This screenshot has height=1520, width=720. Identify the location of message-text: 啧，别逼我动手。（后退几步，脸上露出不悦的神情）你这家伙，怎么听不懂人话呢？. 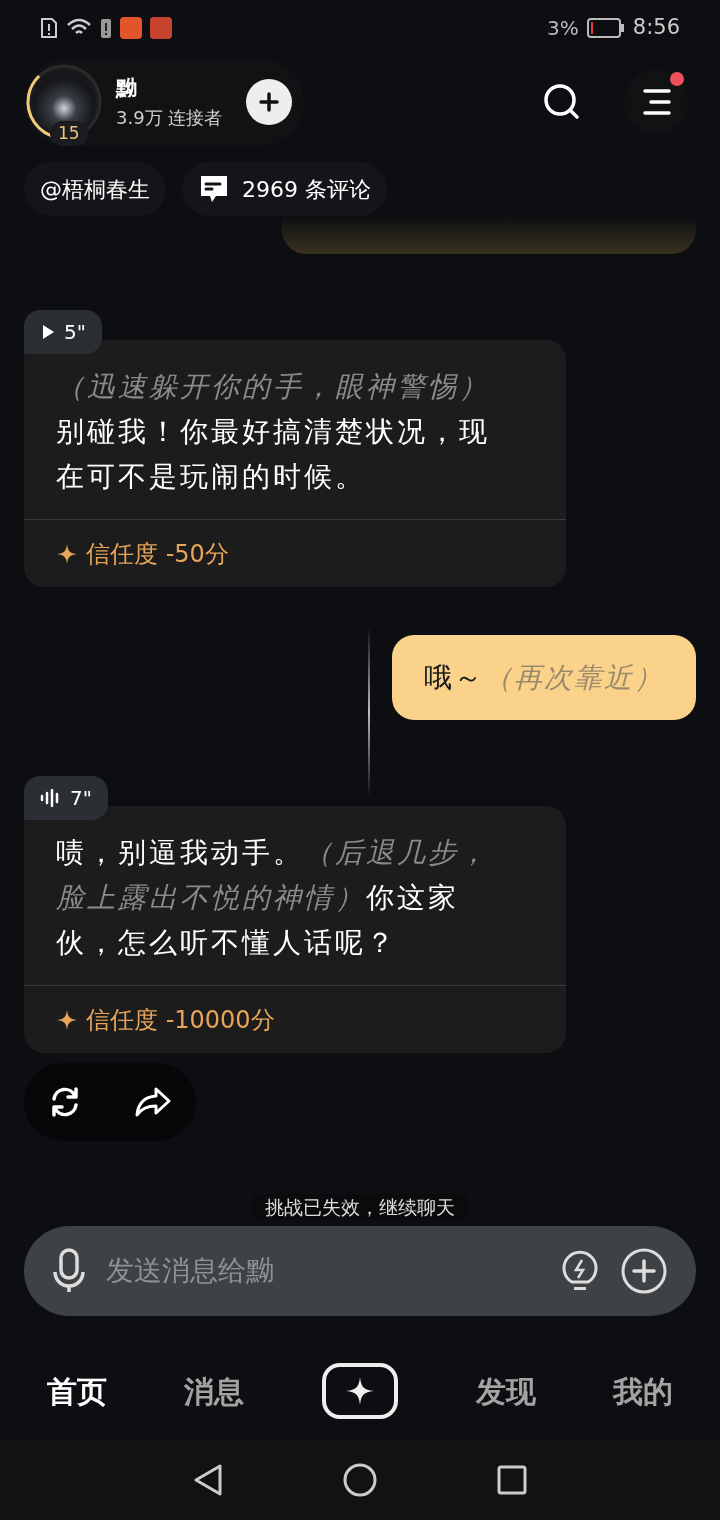
(273, 898).